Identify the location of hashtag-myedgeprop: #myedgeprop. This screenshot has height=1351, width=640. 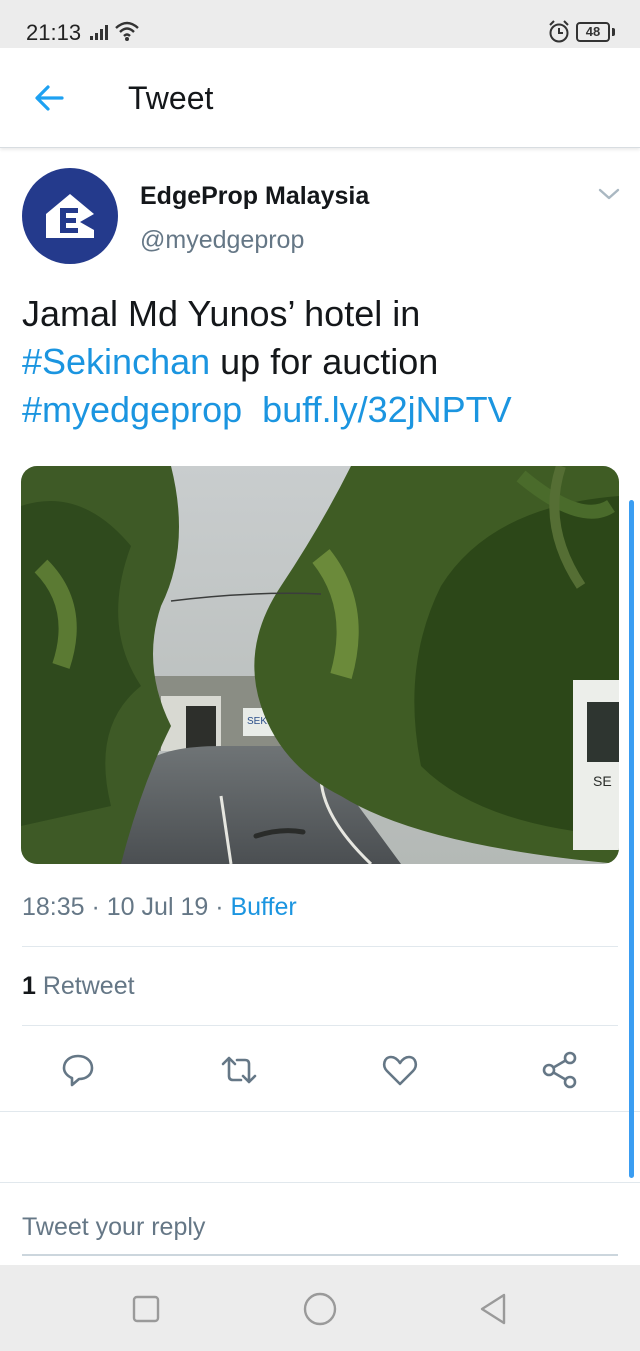
(132, 409).